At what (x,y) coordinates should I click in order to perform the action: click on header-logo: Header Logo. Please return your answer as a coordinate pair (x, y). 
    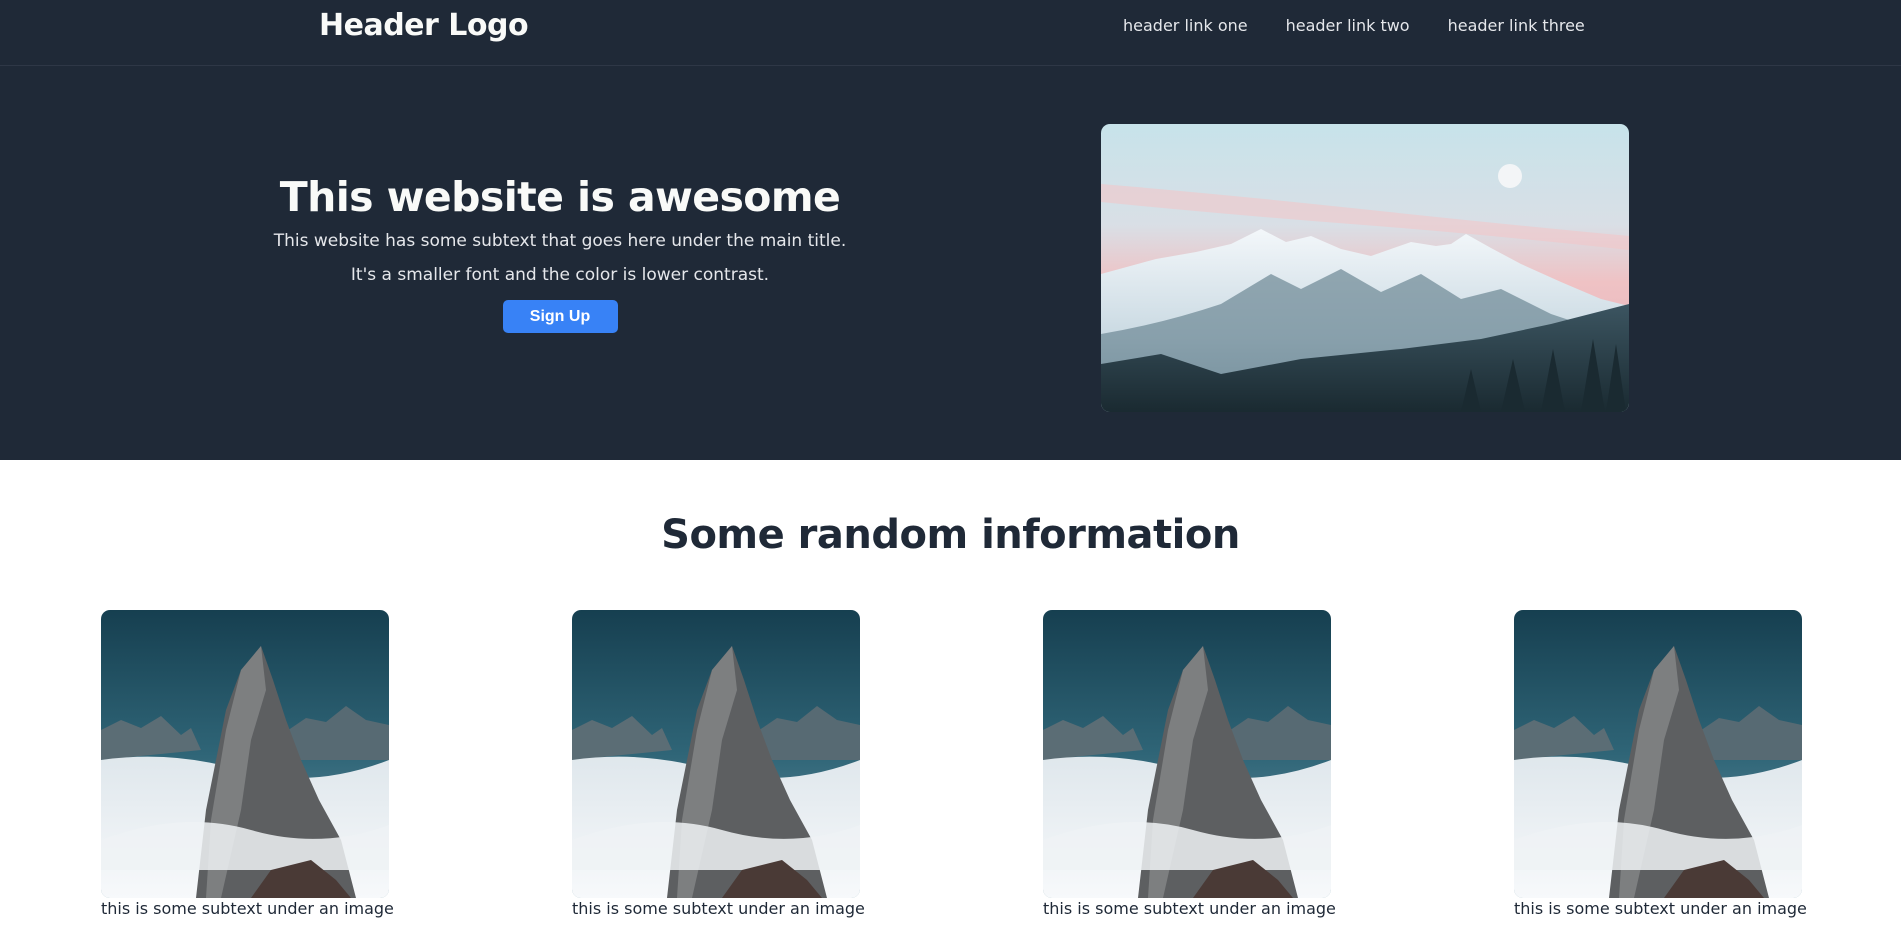
    Looking at the image, I should click on (424, 26).